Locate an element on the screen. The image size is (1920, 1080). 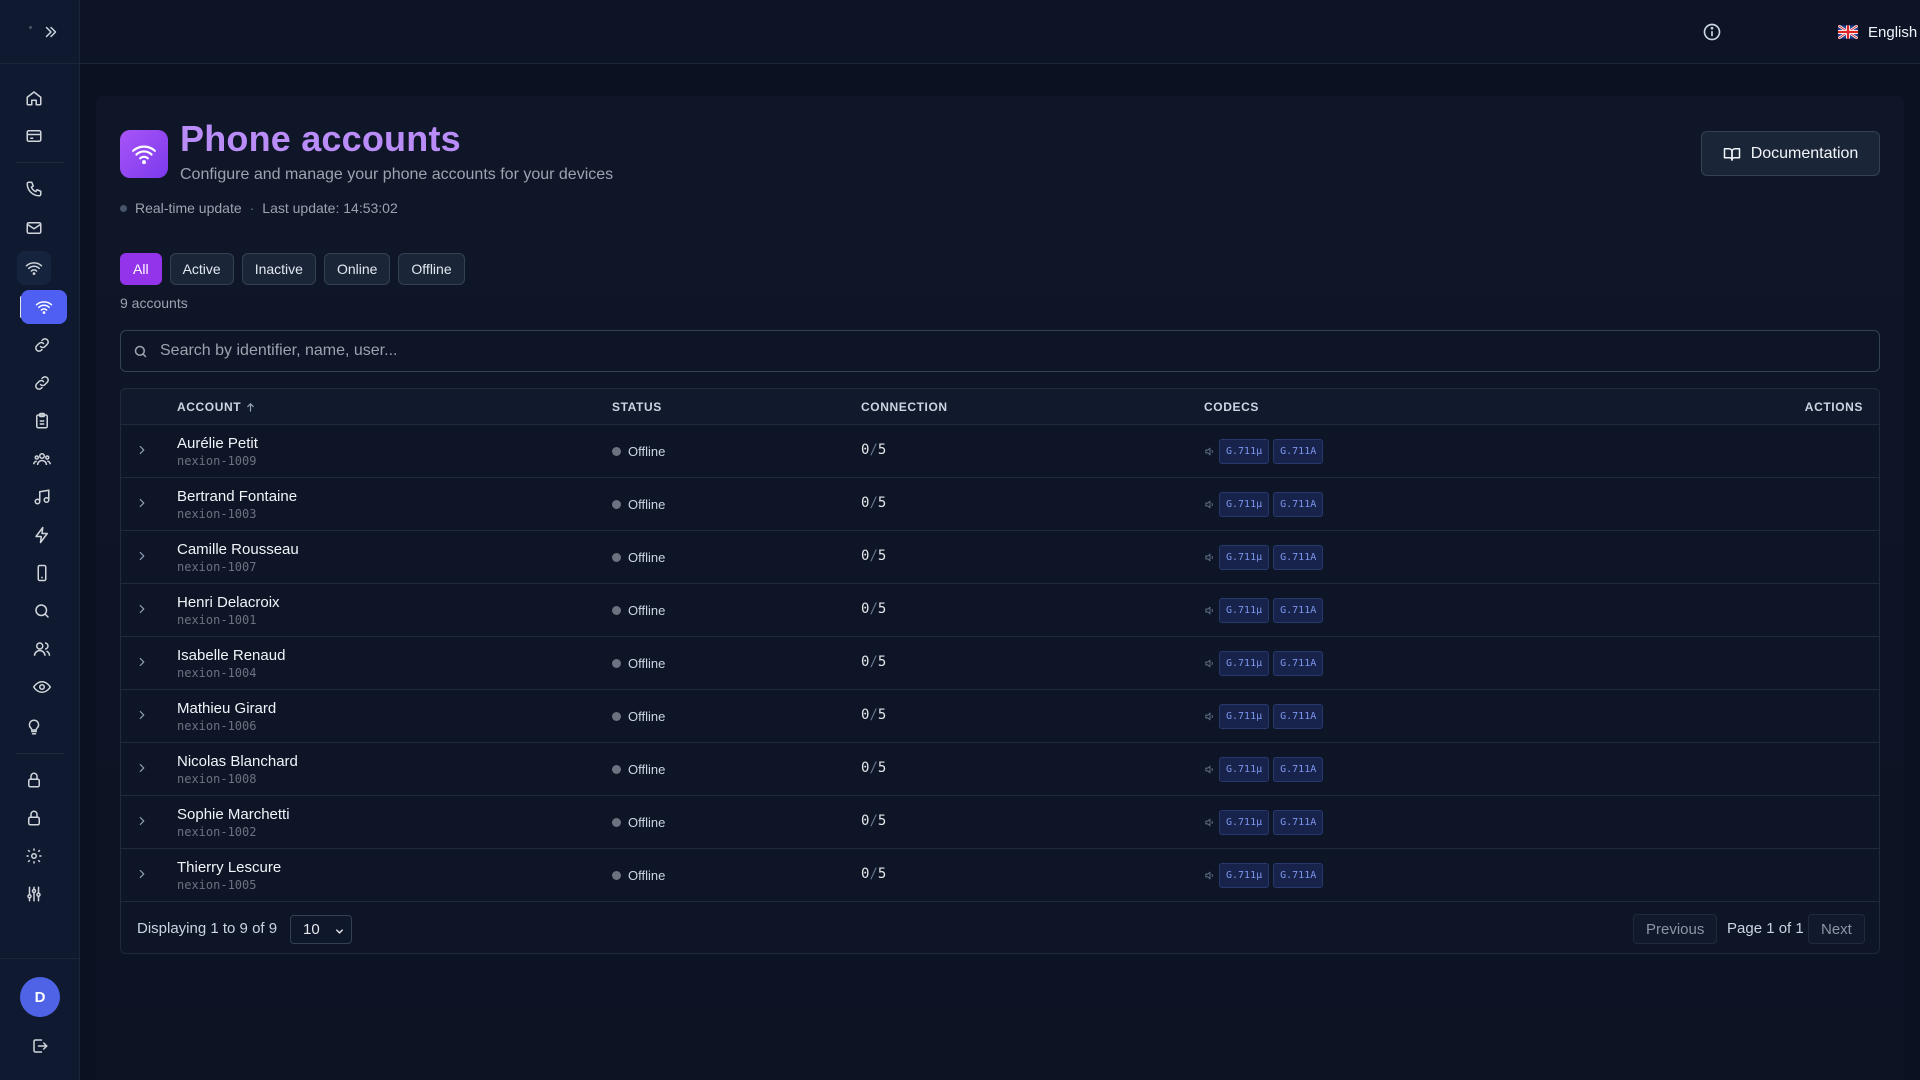
search-bar is located at coordinates (1000, 351).